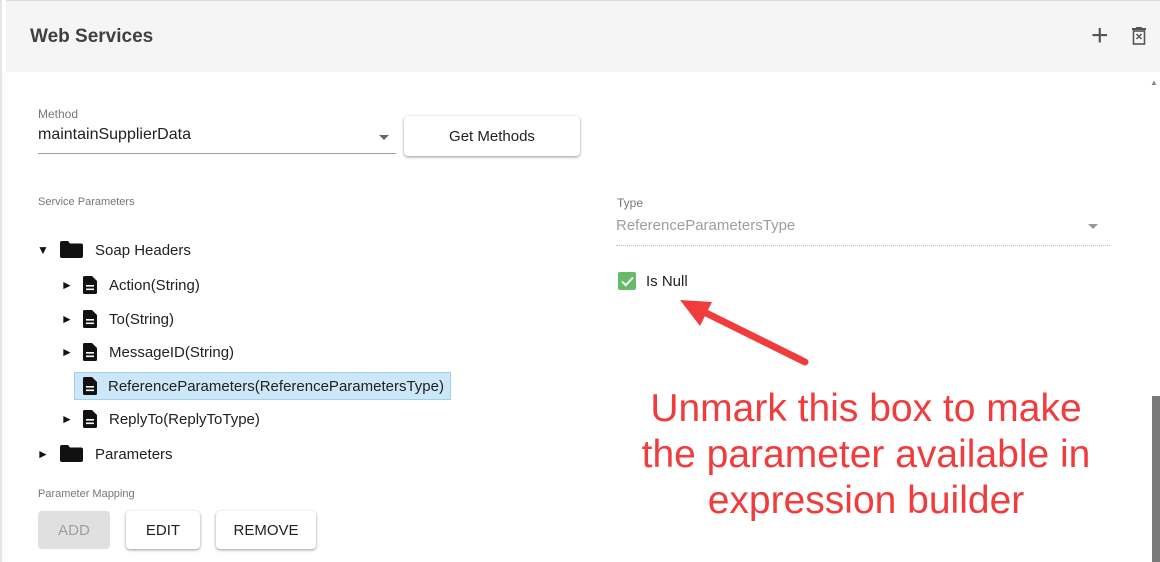 The image size is (1160, 562). Describe the element at coordinates (1100, 36) in the screenshot. I see `plus-icon: +` at that location.